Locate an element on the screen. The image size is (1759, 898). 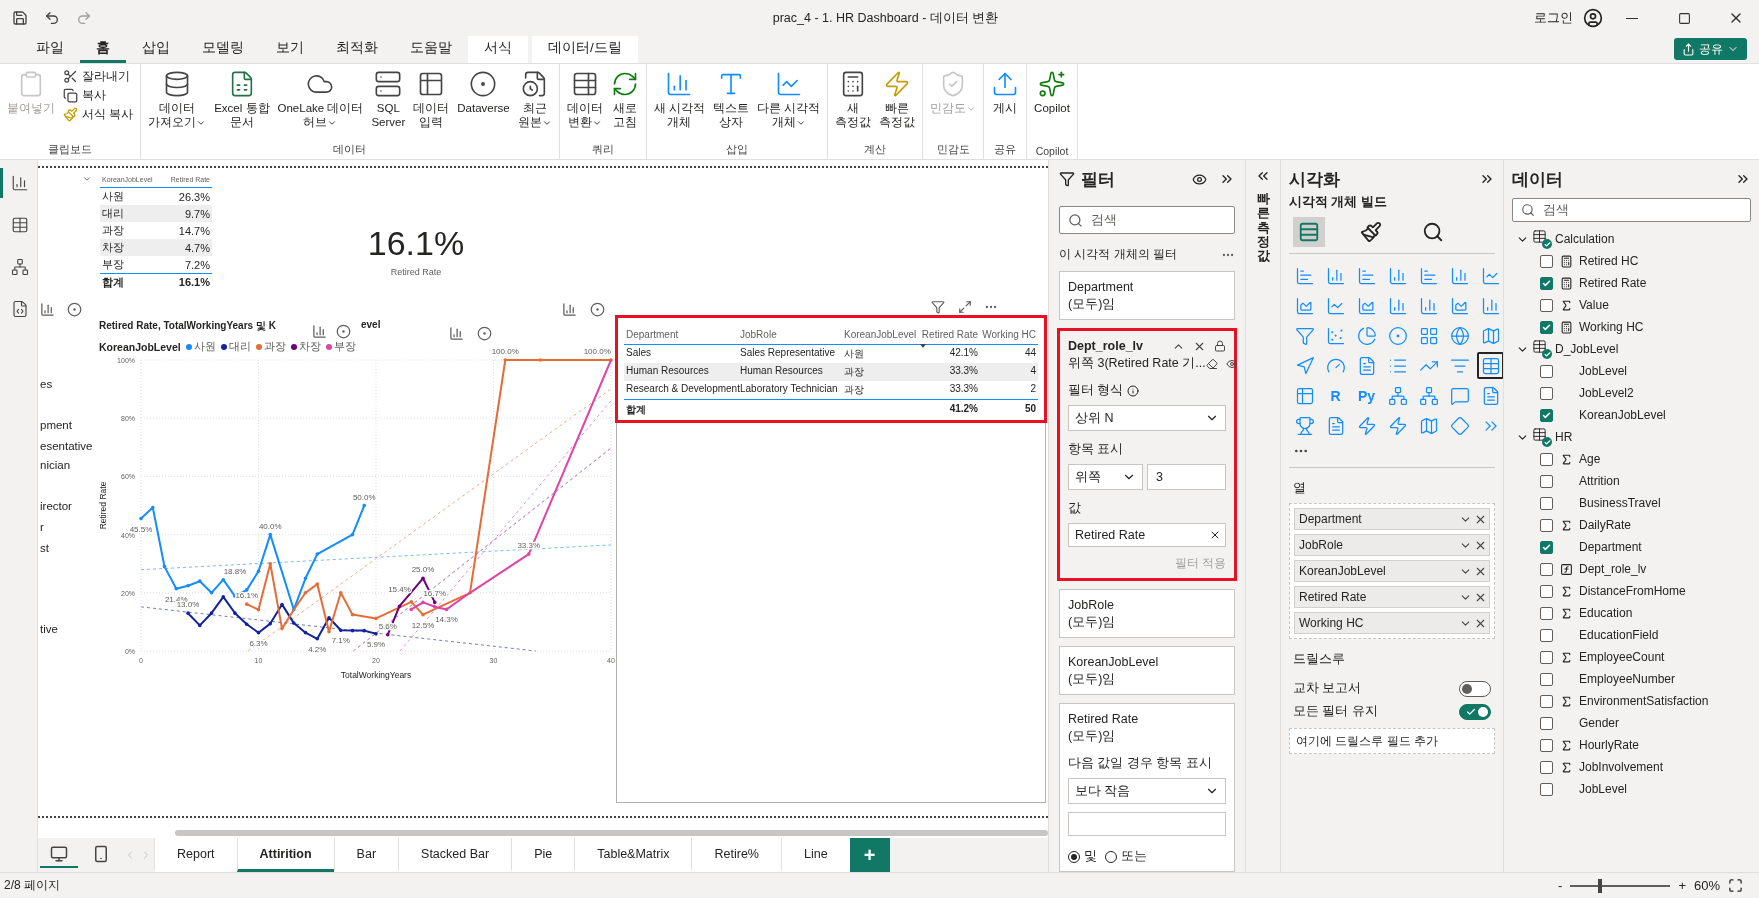
field-chip: Retired Rate is located at coordinates (1392, 597).